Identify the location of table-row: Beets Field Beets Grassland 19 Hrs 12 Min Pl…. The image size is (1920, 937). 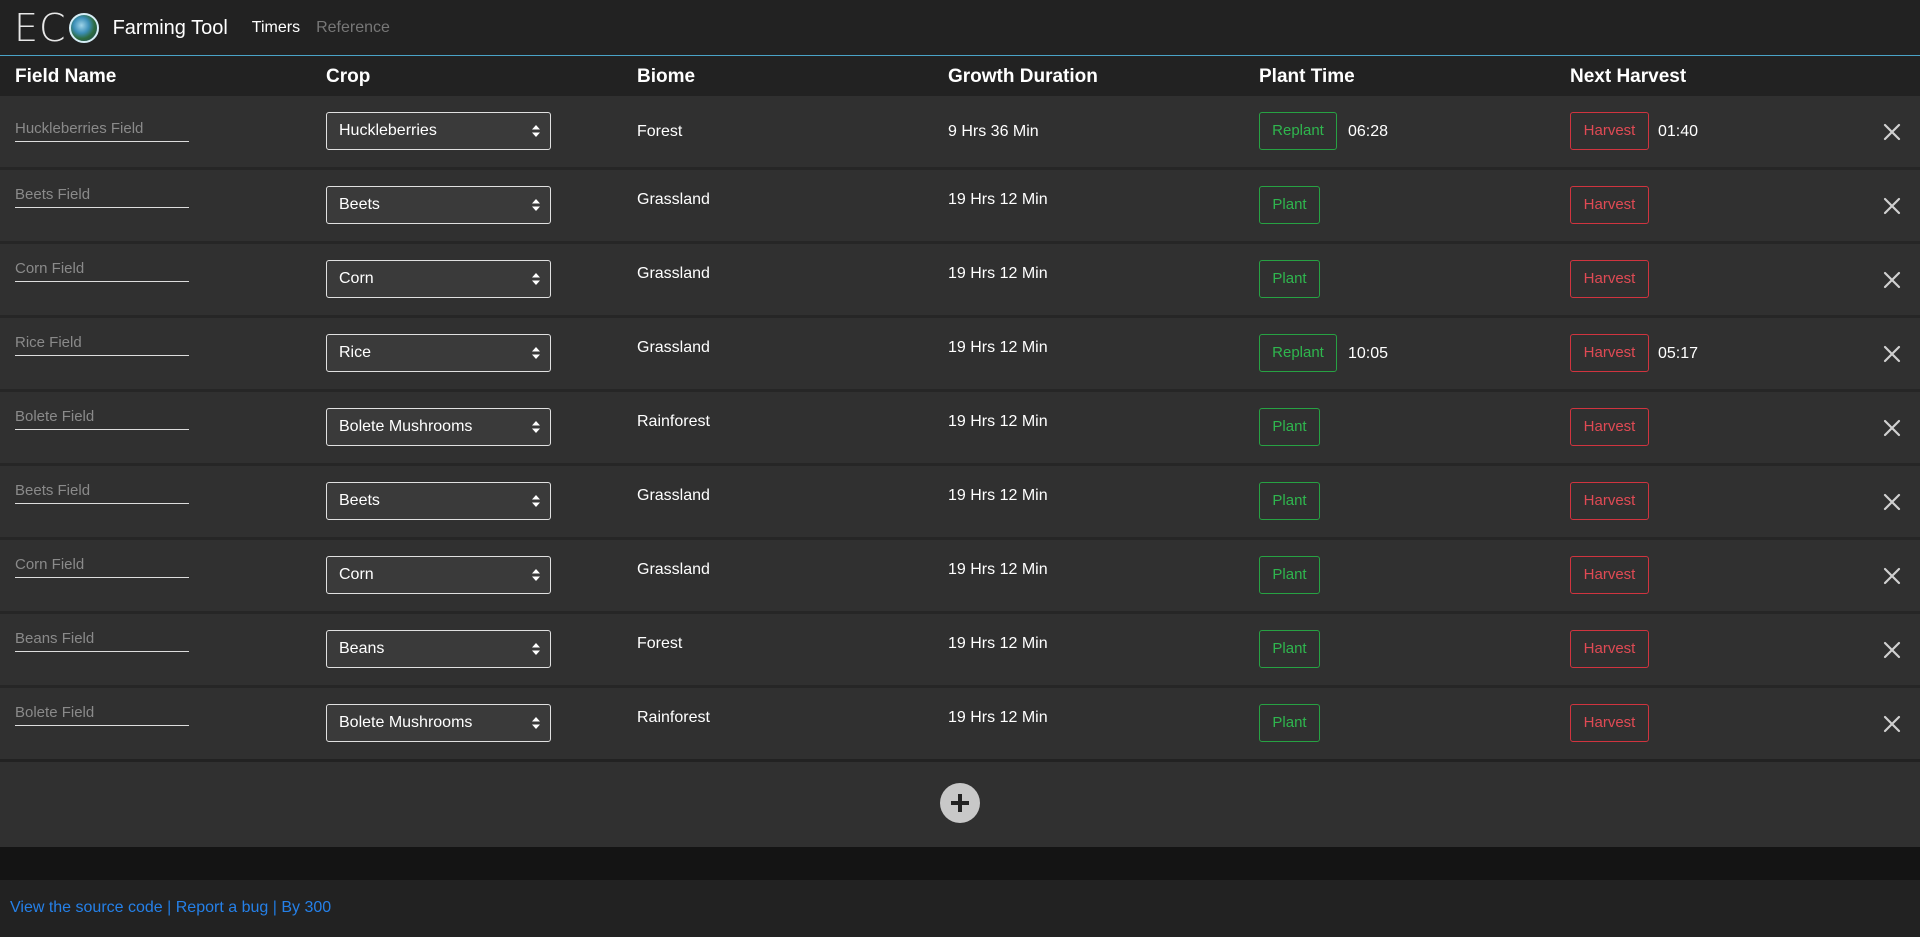
(960, 205).